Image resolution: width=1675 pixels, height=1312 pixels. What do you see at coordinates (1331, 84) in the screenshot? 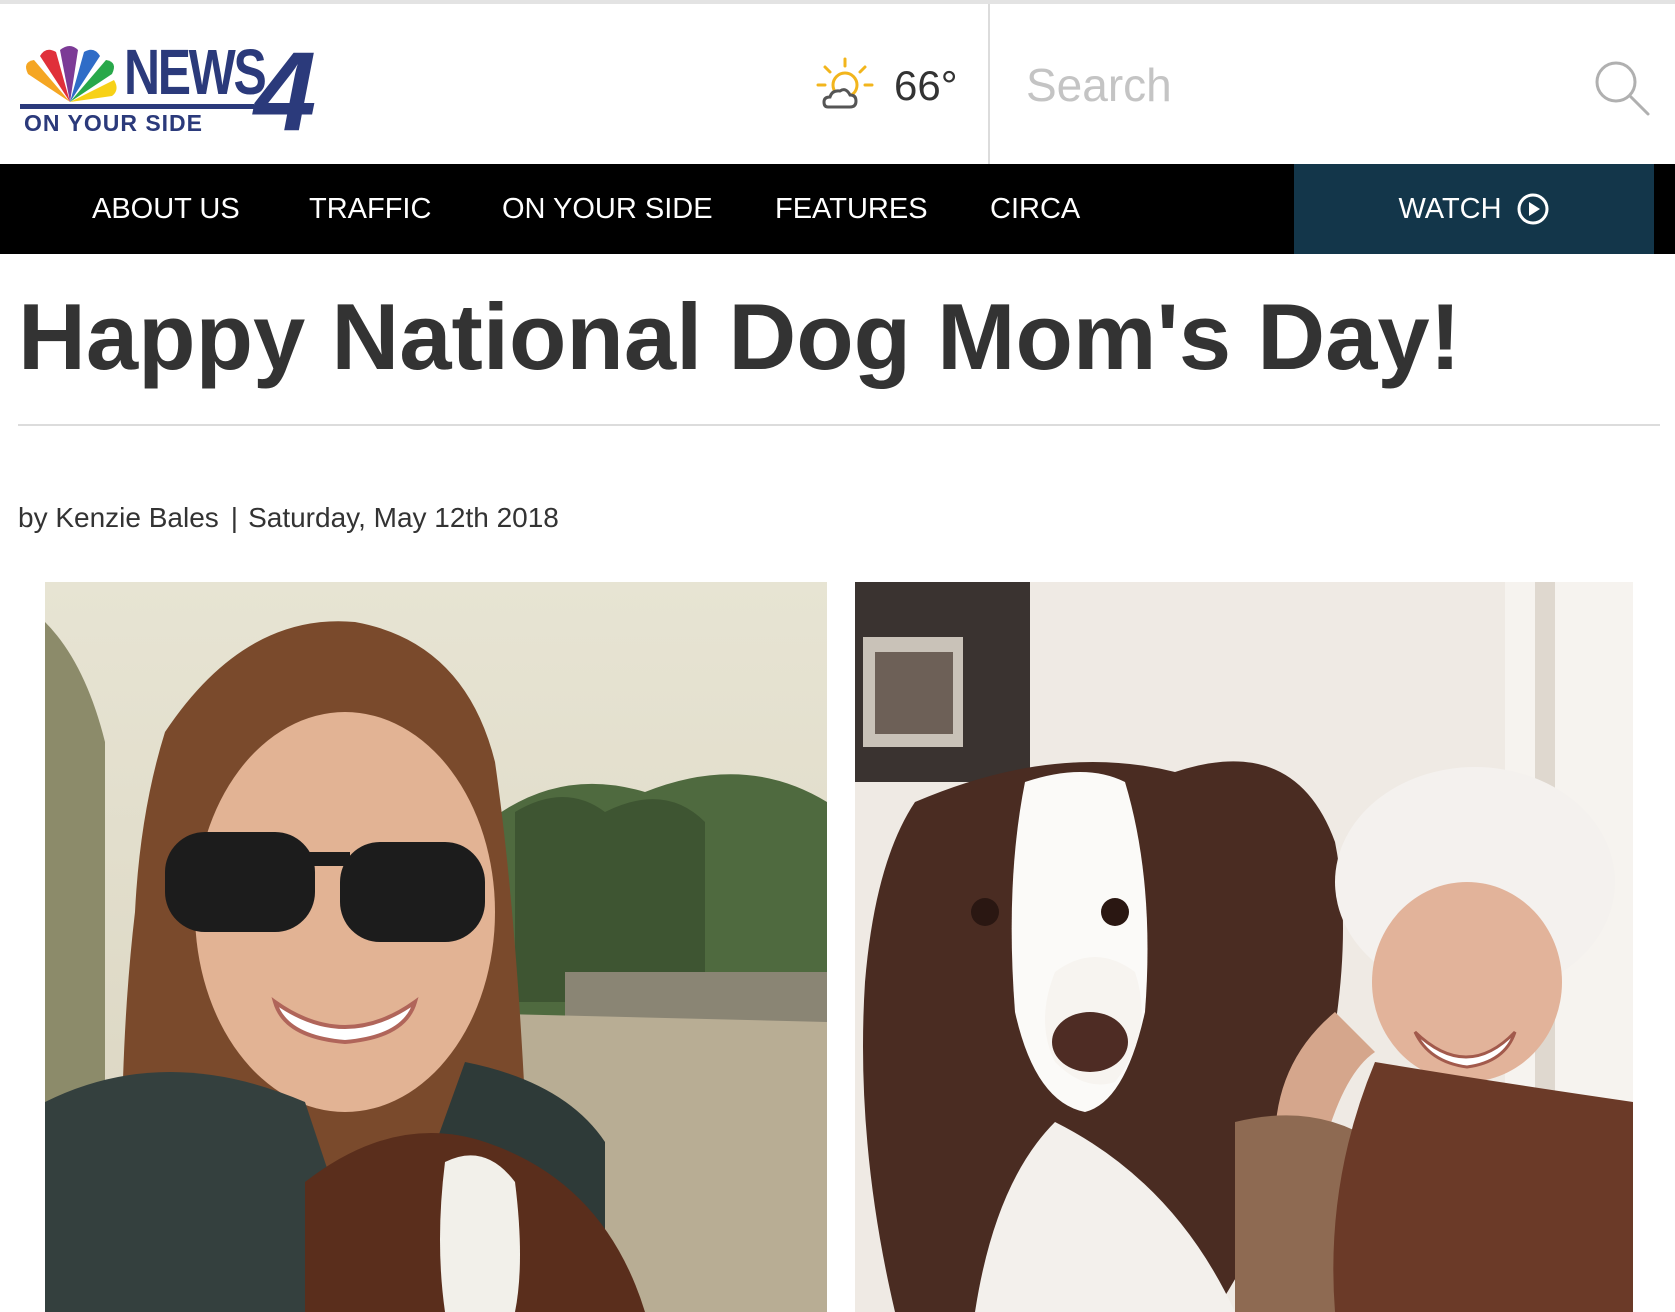
I see `search-input: Search` at bounding box center [1331, 84].